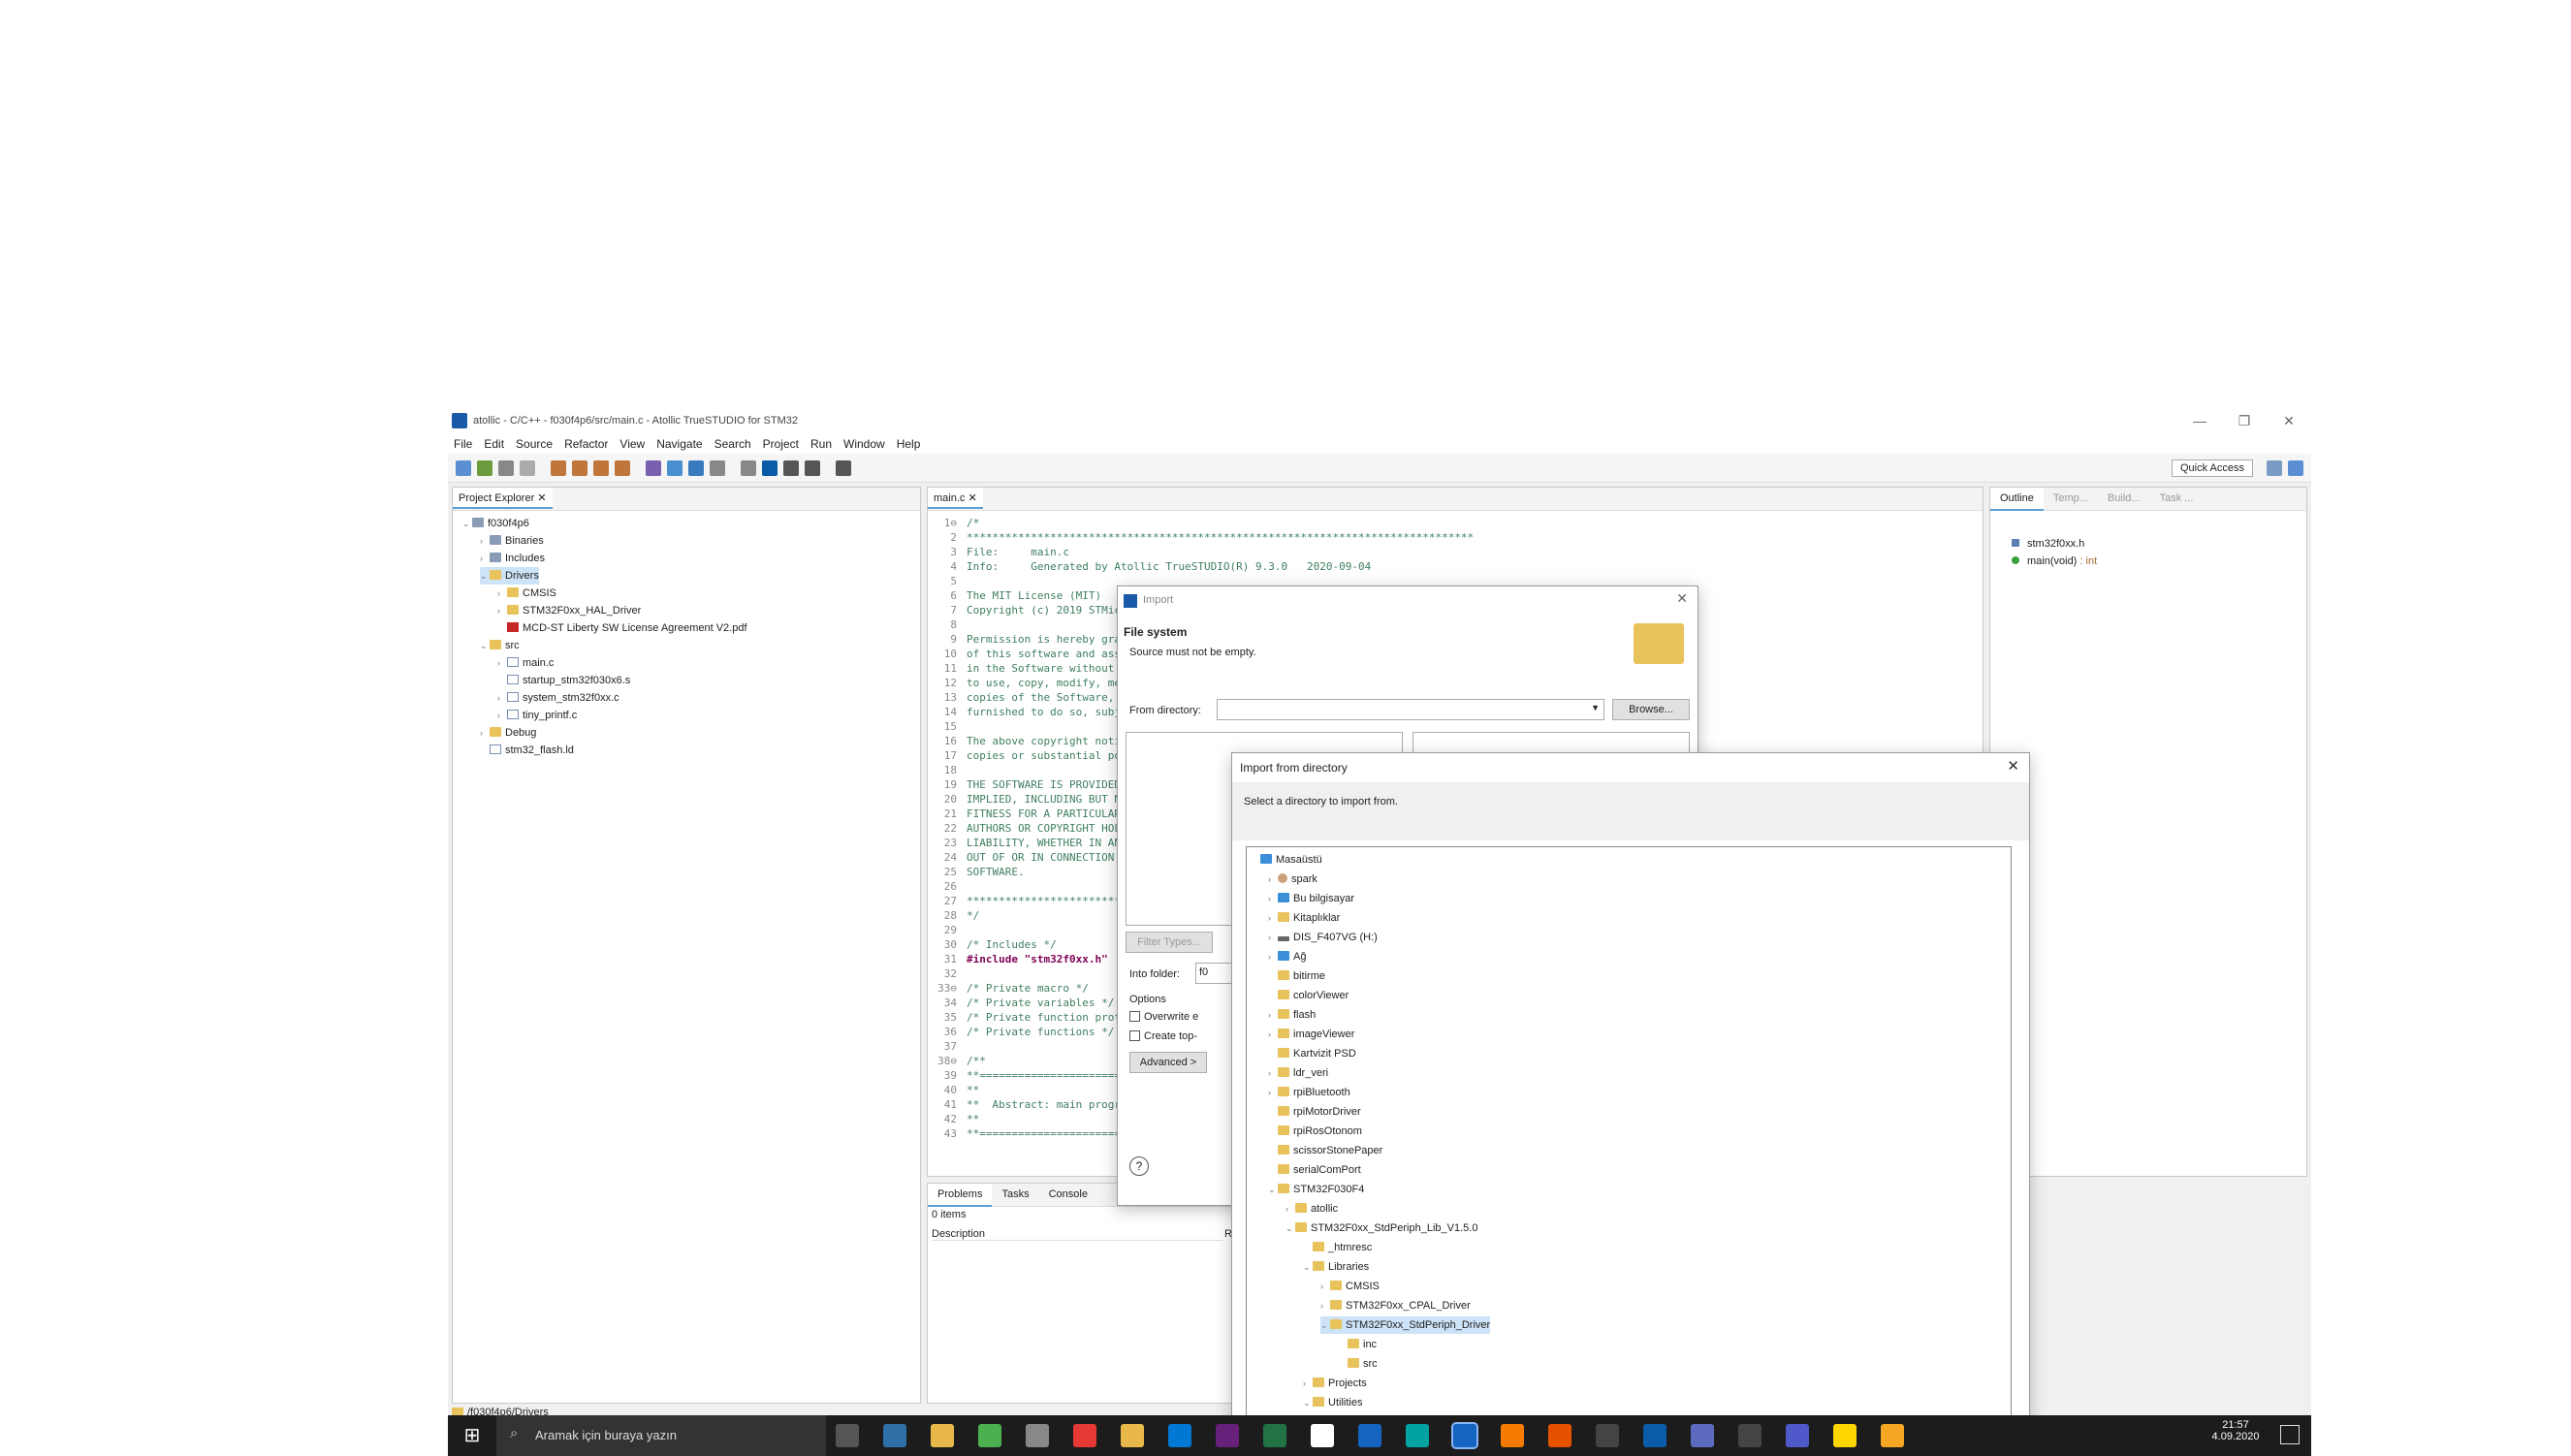 Image resolution: width=2571 pixels, height=1456 pixels. I want to click on menu-view: View, so click(632, 444).